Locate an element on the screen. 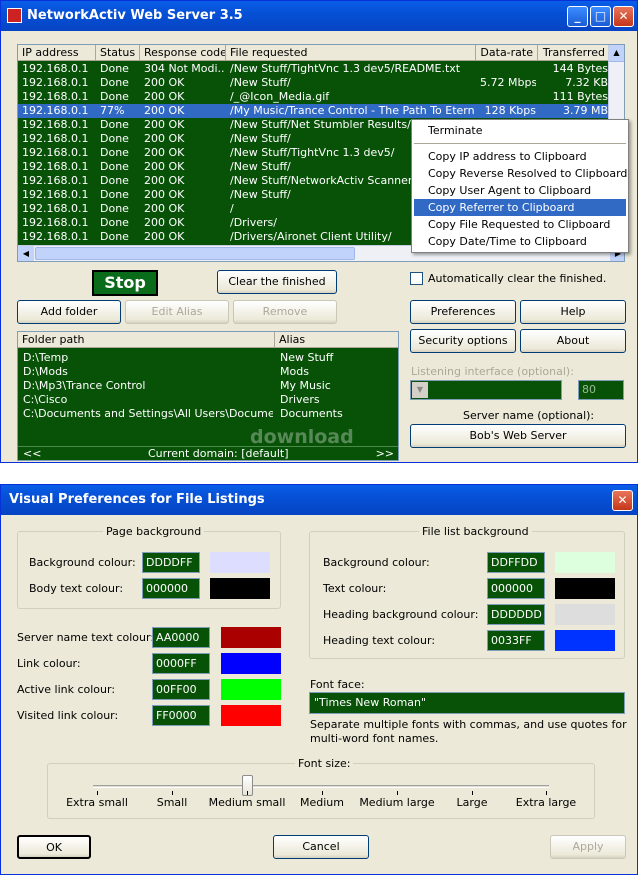  main-title-bar: NetworkActiv Web Server 3.5 _ □ ✕ is located at coordinates (319, 16).